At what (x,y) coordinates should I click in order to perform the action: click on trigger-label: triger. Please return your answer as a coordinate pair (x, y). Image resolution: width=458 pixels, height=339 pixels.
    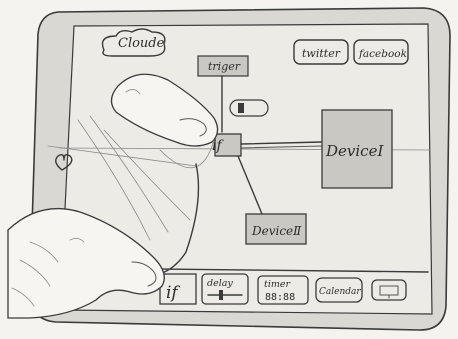
    Looking at the image, I should click on (224, 66).